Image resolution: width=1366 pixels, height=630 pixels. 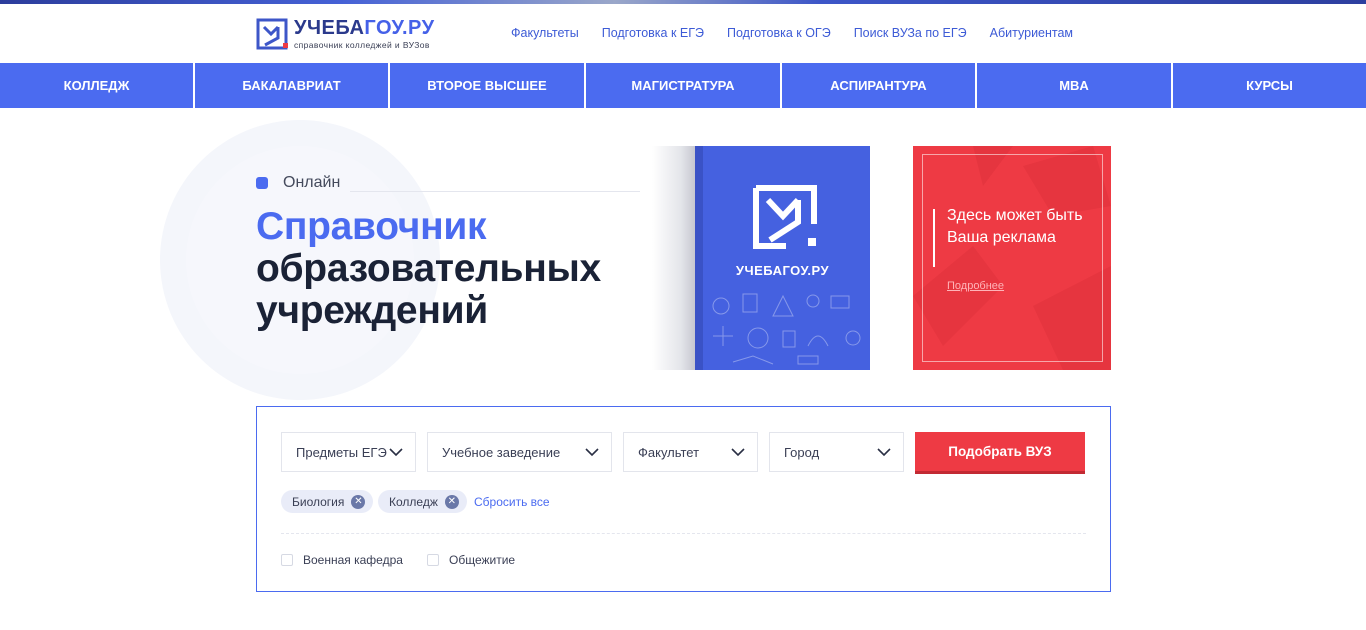 What do you see at coordinates (1031, 33) in the screenshot?
I see `top-nav-link-applicants: Абитуриентам` at bounding box center [1031, 33].